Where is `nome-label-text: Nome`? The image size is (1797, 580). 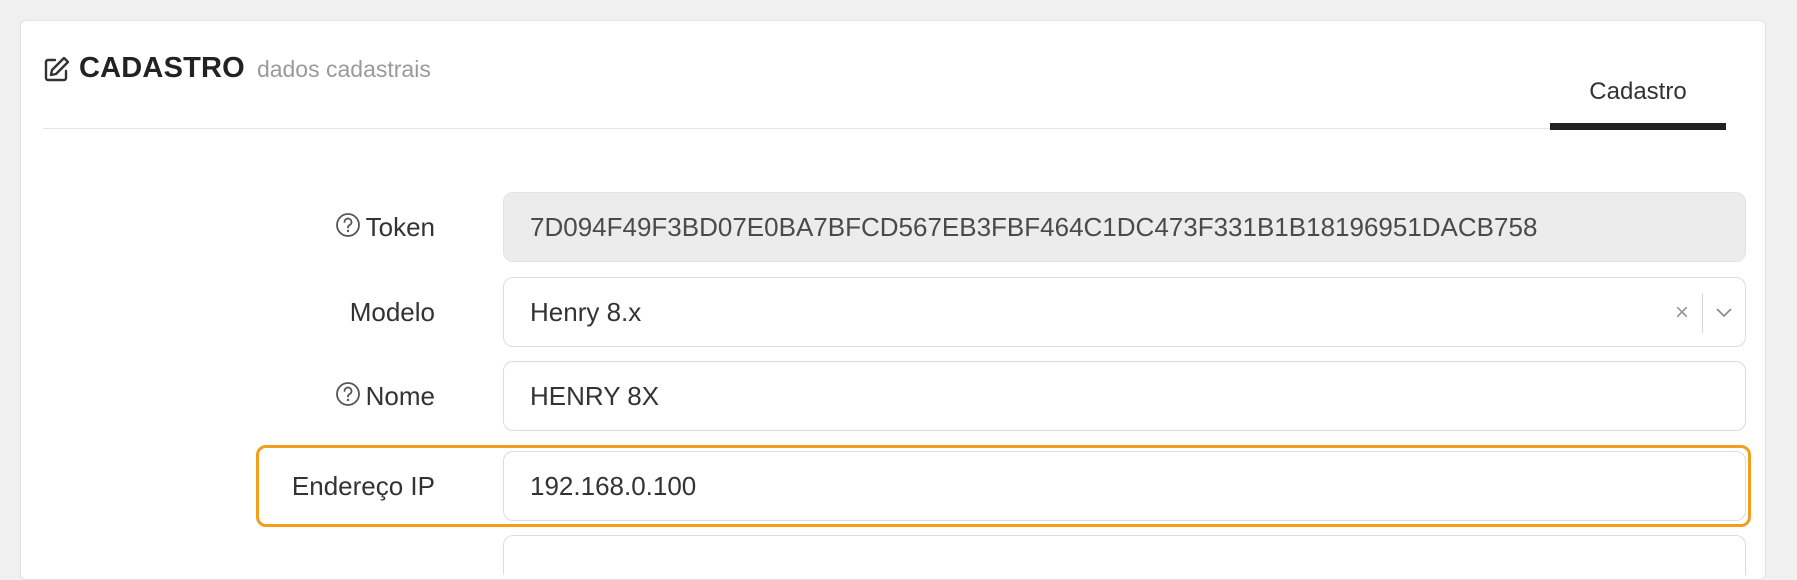
nome-label-text: Nome is located at coordinates (400, 395).